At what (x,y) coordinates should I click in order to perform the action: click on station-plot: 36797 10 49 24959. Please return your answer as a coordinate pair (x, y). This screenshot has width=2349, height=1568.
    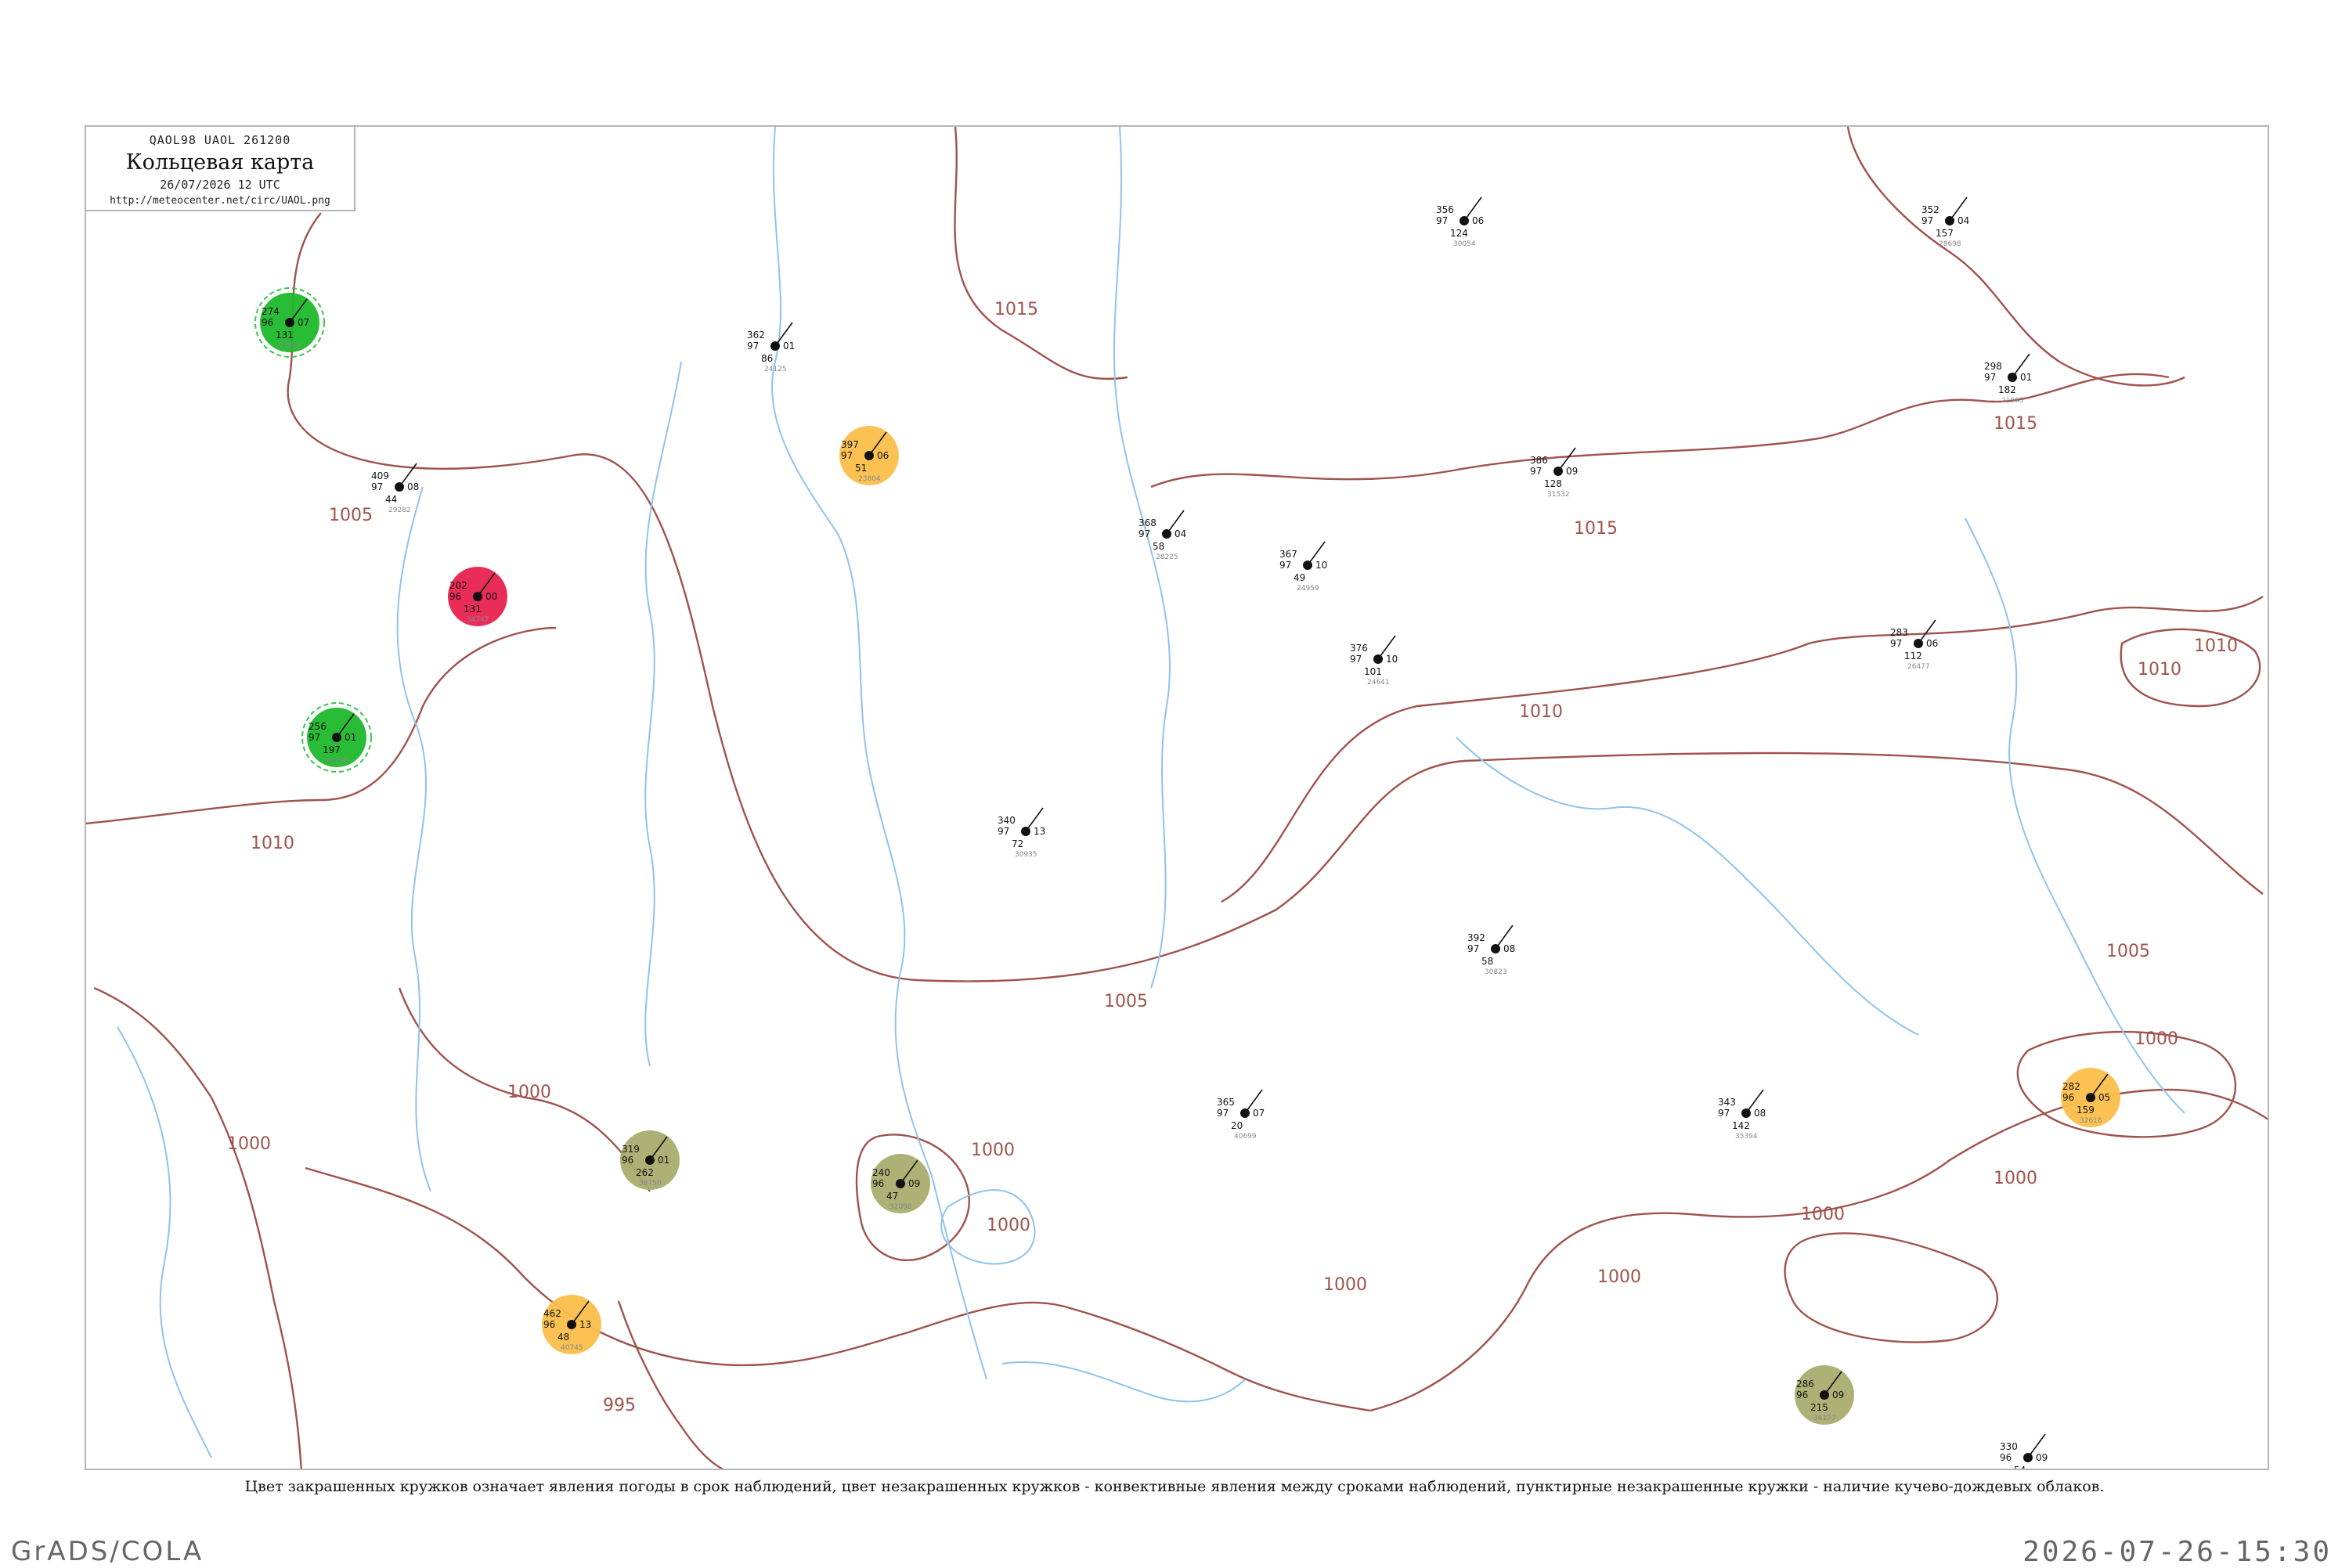
    Looking at the image, I should click on (1303, 567).